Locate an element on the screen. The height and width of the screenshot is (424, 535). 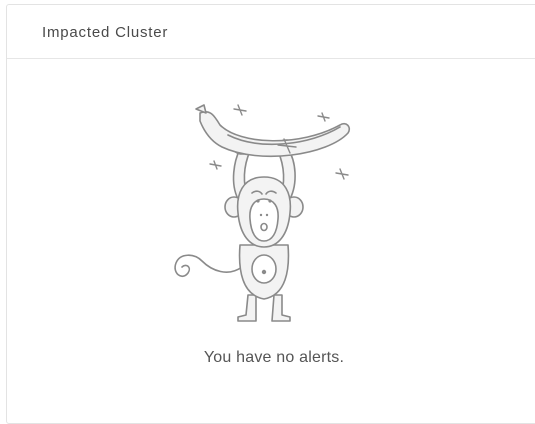
no-alerts-message: You have no alerts. is located at coordinates (274, 357).